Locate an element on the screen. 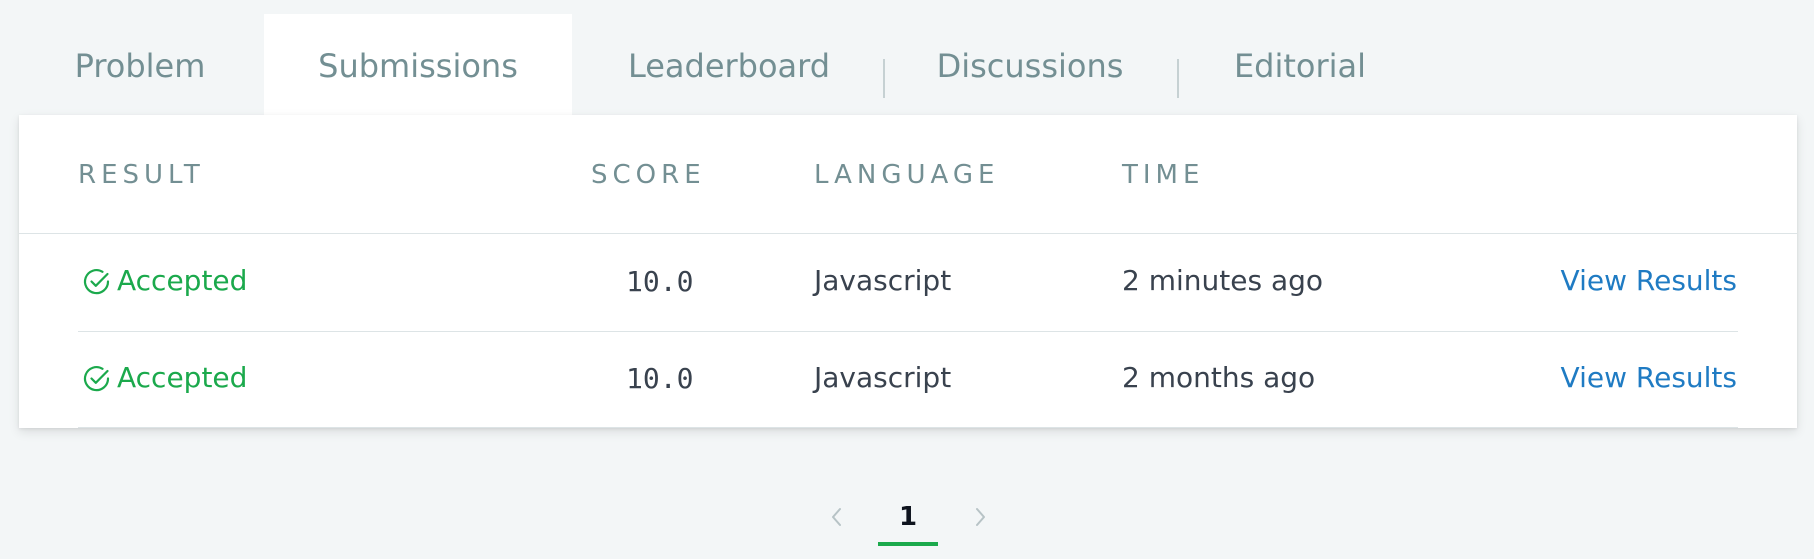  column-header-score: SCORE is located at coordinates (648, 175).